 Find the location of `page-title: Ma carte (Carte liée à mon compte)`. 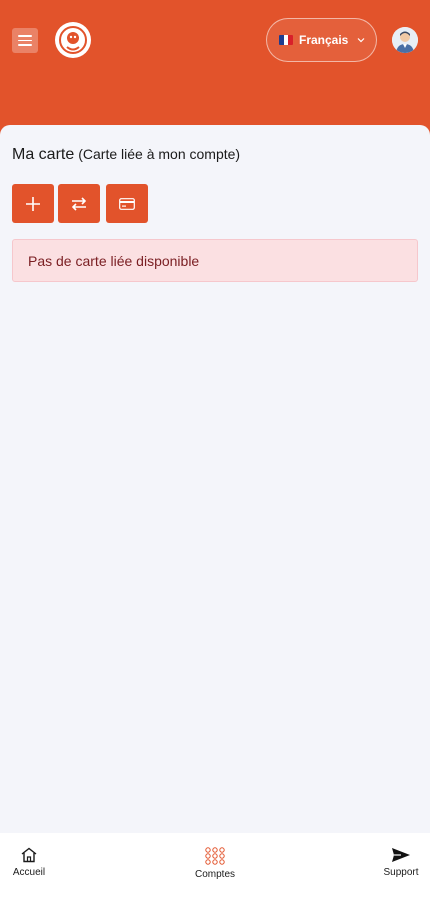

page-title: Ma carte (Carte liée à mon compte) is located at coordinates (126, 155).